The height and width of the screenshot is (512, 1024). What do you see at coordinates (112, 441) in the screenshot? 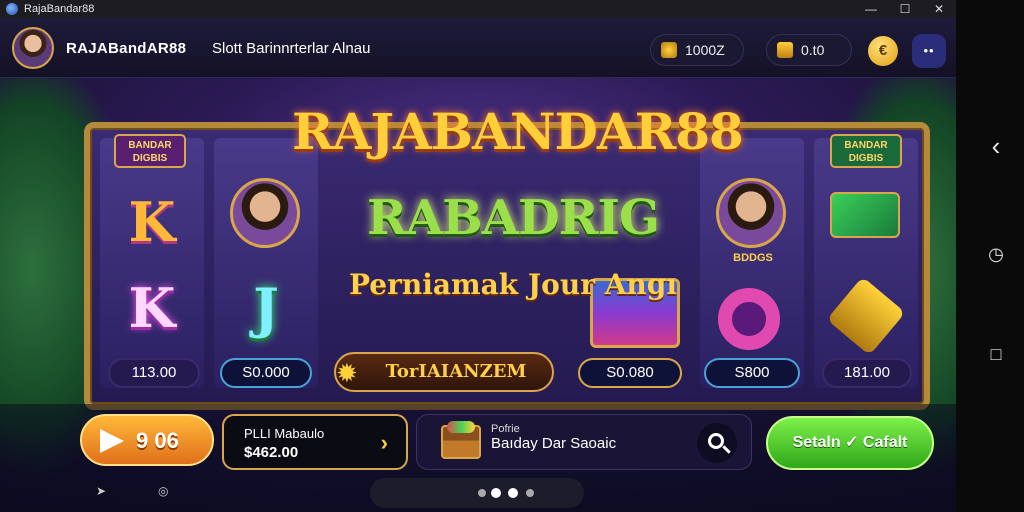
I see `play-arrow-icon` at bounding box center [112, 441].